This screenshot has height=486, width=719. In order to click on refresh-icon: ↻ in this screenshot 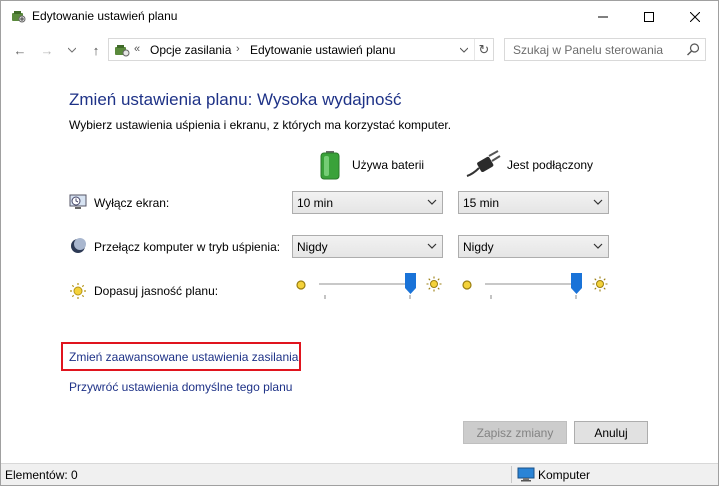, I will do `click(484, 49)`.